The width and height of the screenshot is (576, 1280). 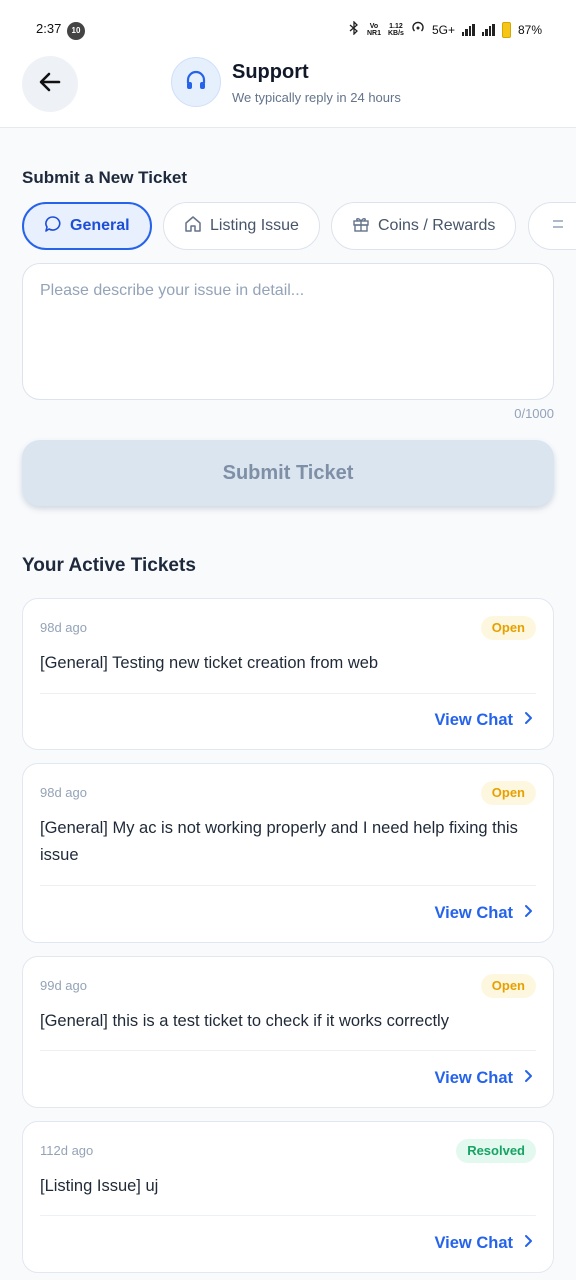 I want to click on category-chip-coins-rewards: Coins / Rewards, so click(x=424, y=226).